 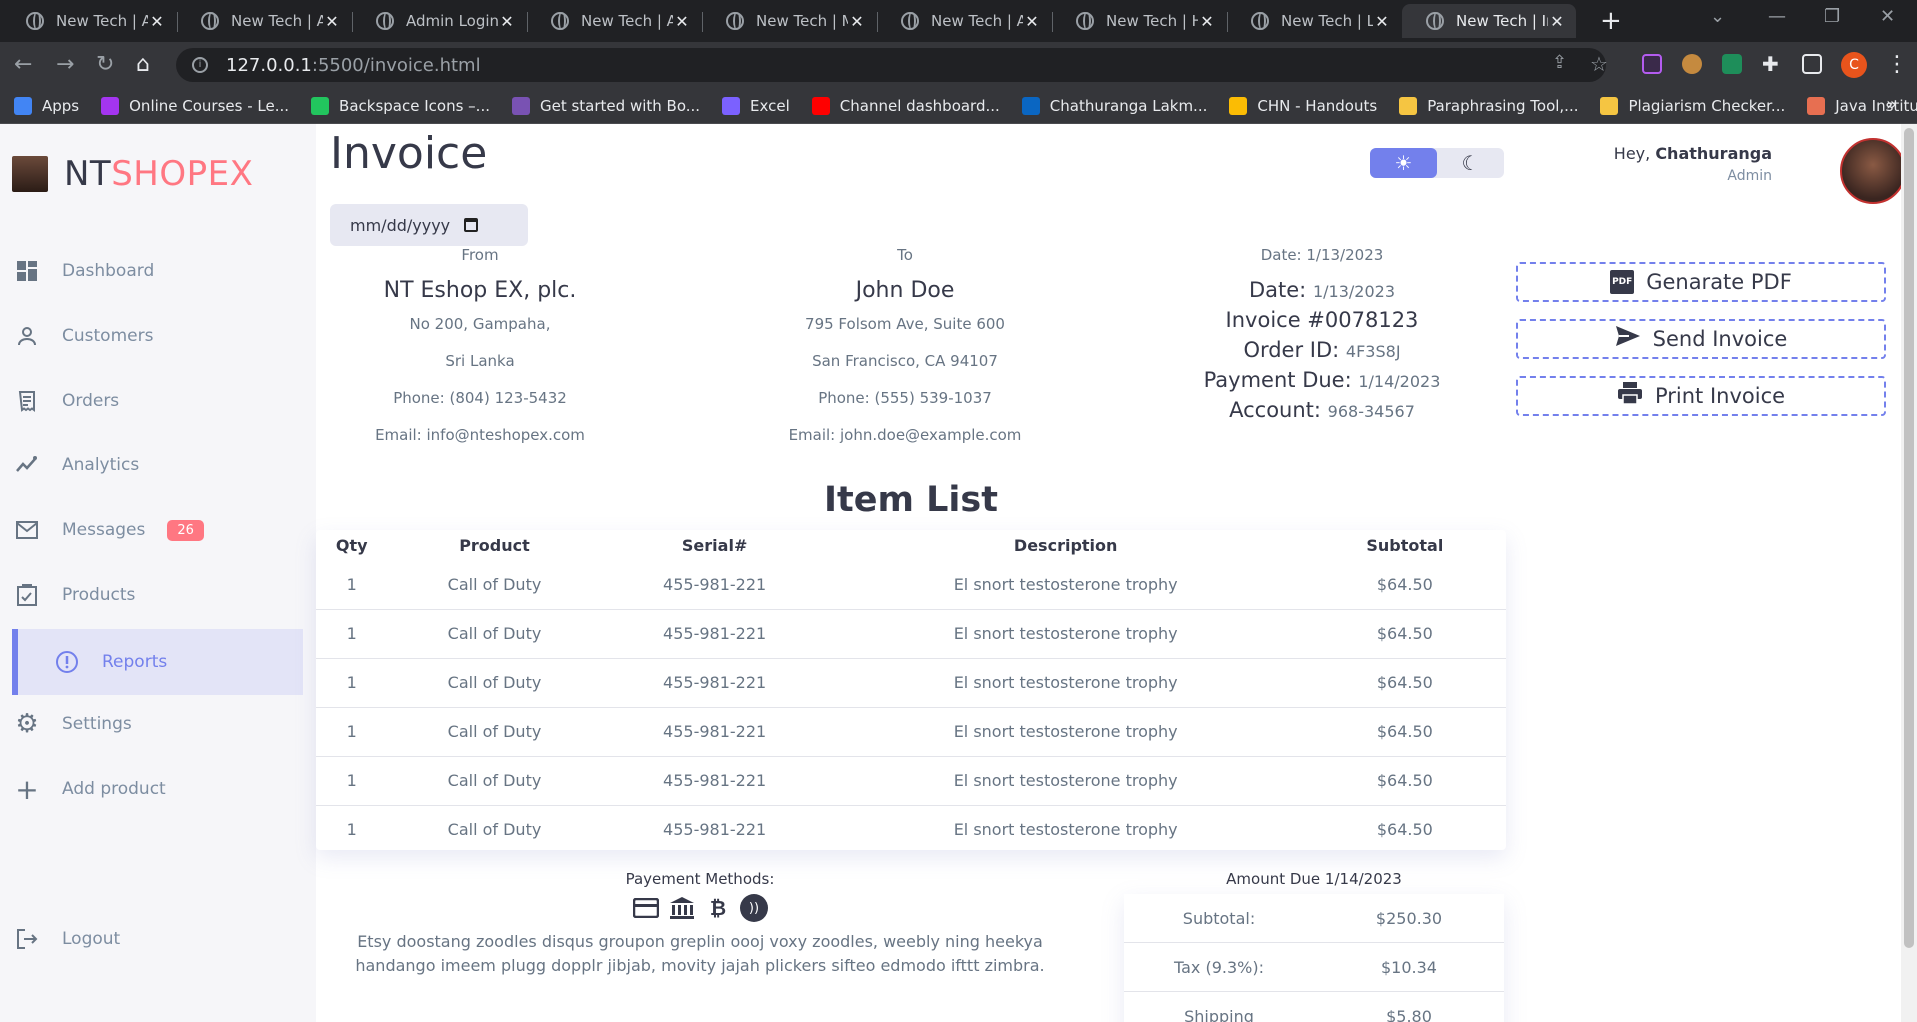 What do you see at coordinates (1489, 21) in the screenshot?
I see `browser-tab: New Tech | Inv✕` at bounding box center [1489, 21].